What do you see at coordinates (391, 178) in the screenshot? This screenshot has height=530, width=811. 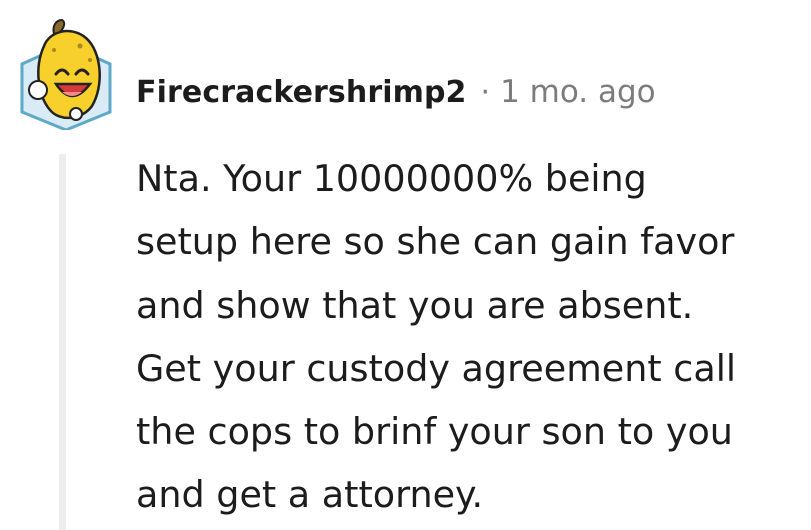 I see `comment-body-line: Nta. Your 10000000% being` at bounding box center [391, 178].